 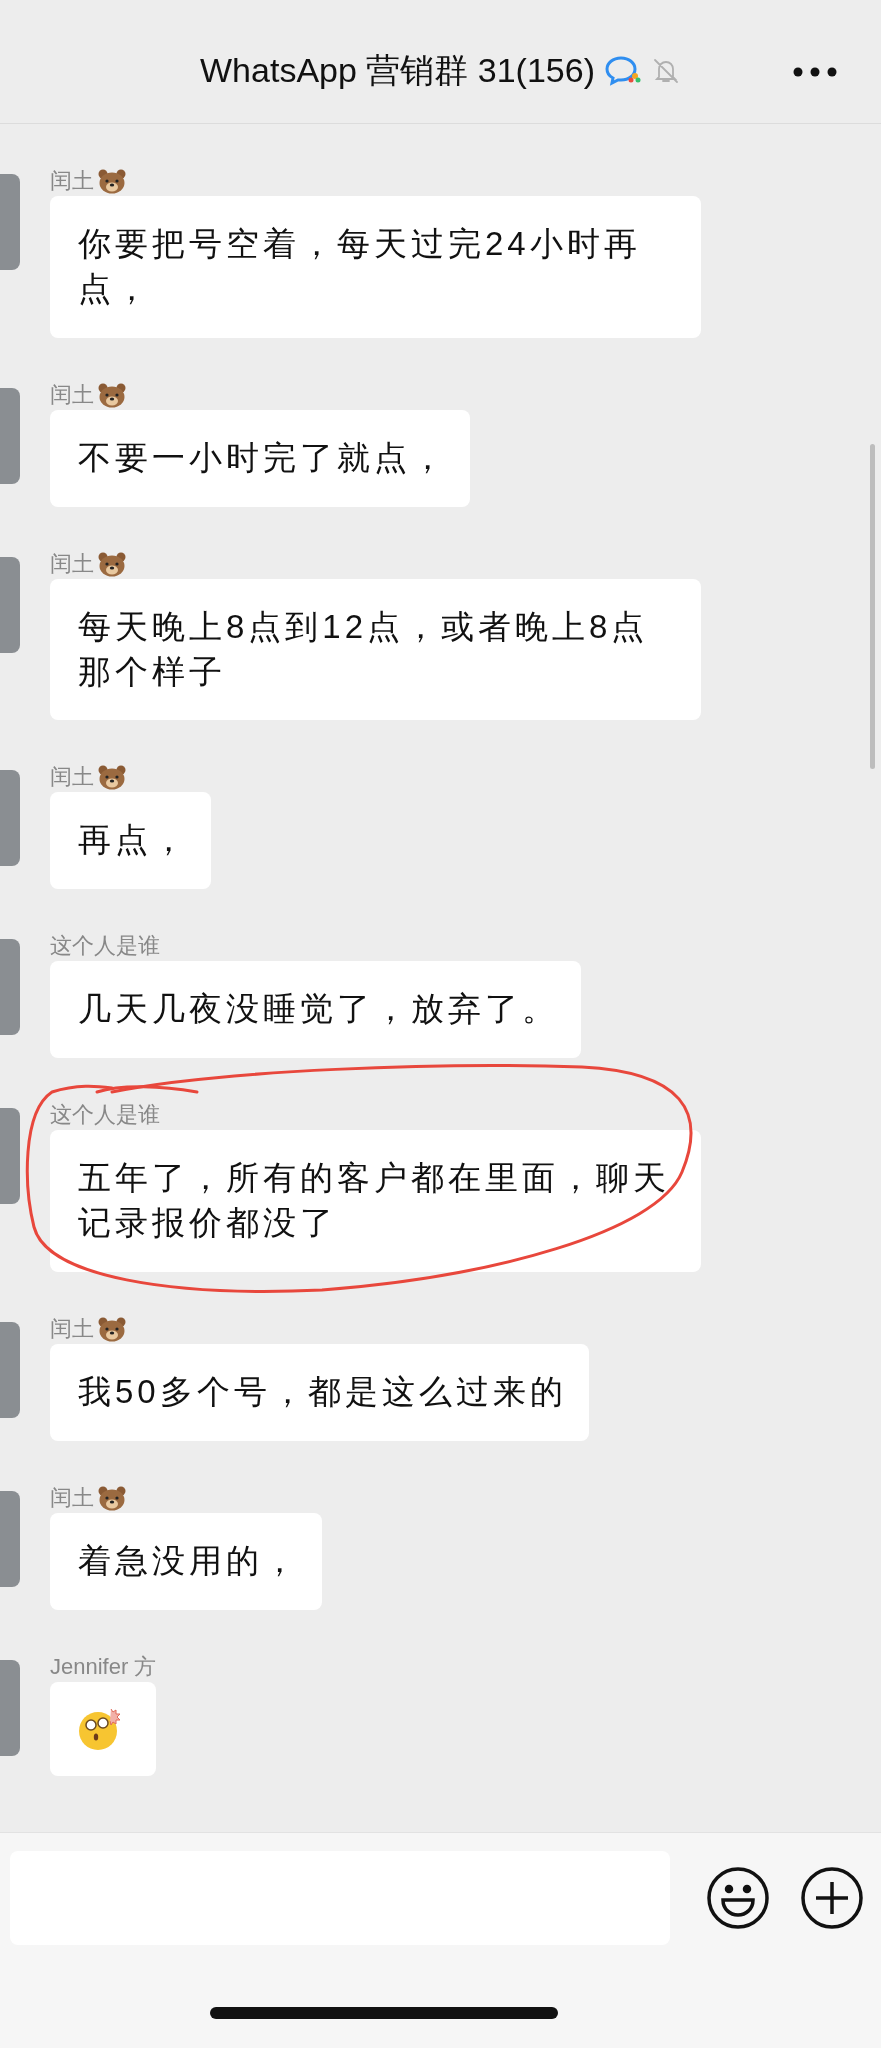 I want to click on message-bubble: 不要一小时完了就点，, so click(x=260, y=458).